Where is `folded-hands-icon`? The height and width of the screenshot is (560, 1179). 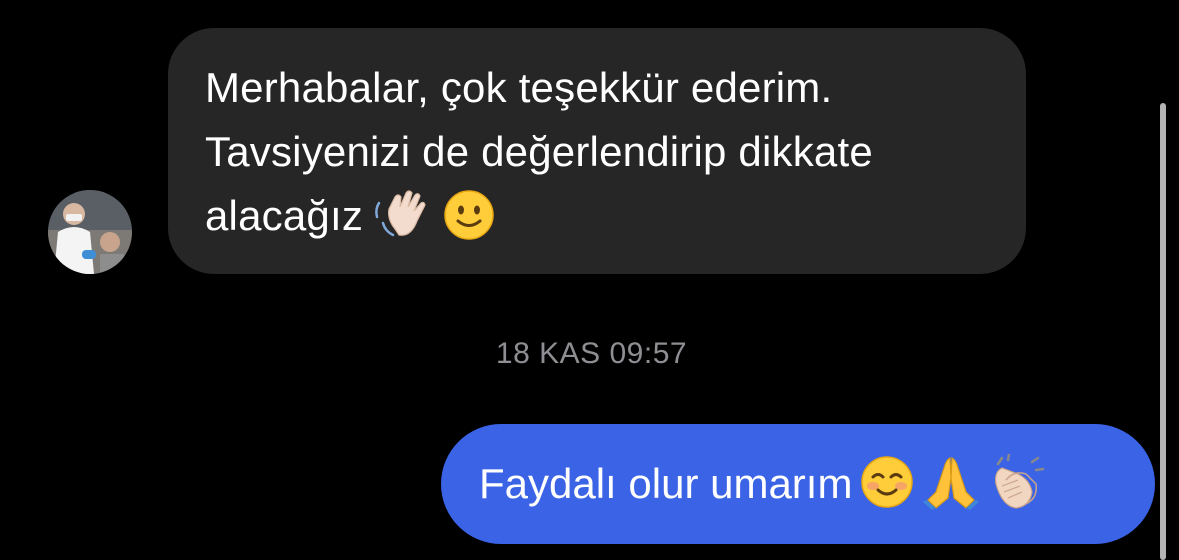
folded-hands-icon is located at coordinates (951, 482).